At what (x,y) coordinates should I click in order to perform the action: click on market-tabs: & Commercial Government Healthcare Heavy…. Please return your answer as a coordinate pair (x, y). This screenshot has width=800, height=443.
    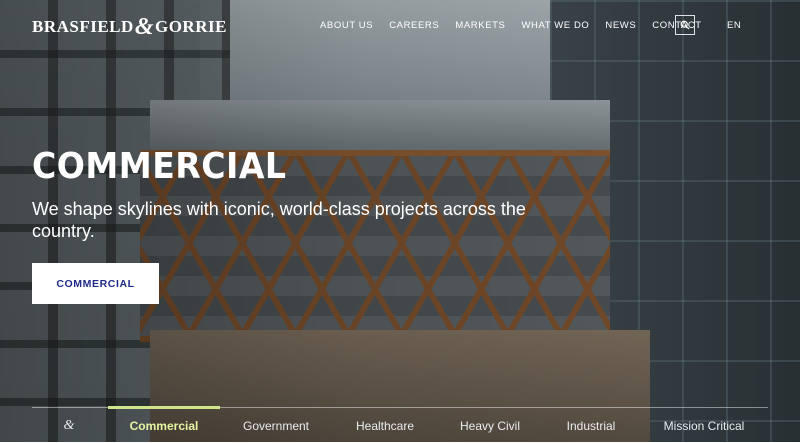
    Looking at the image, I should click on (400, 424).